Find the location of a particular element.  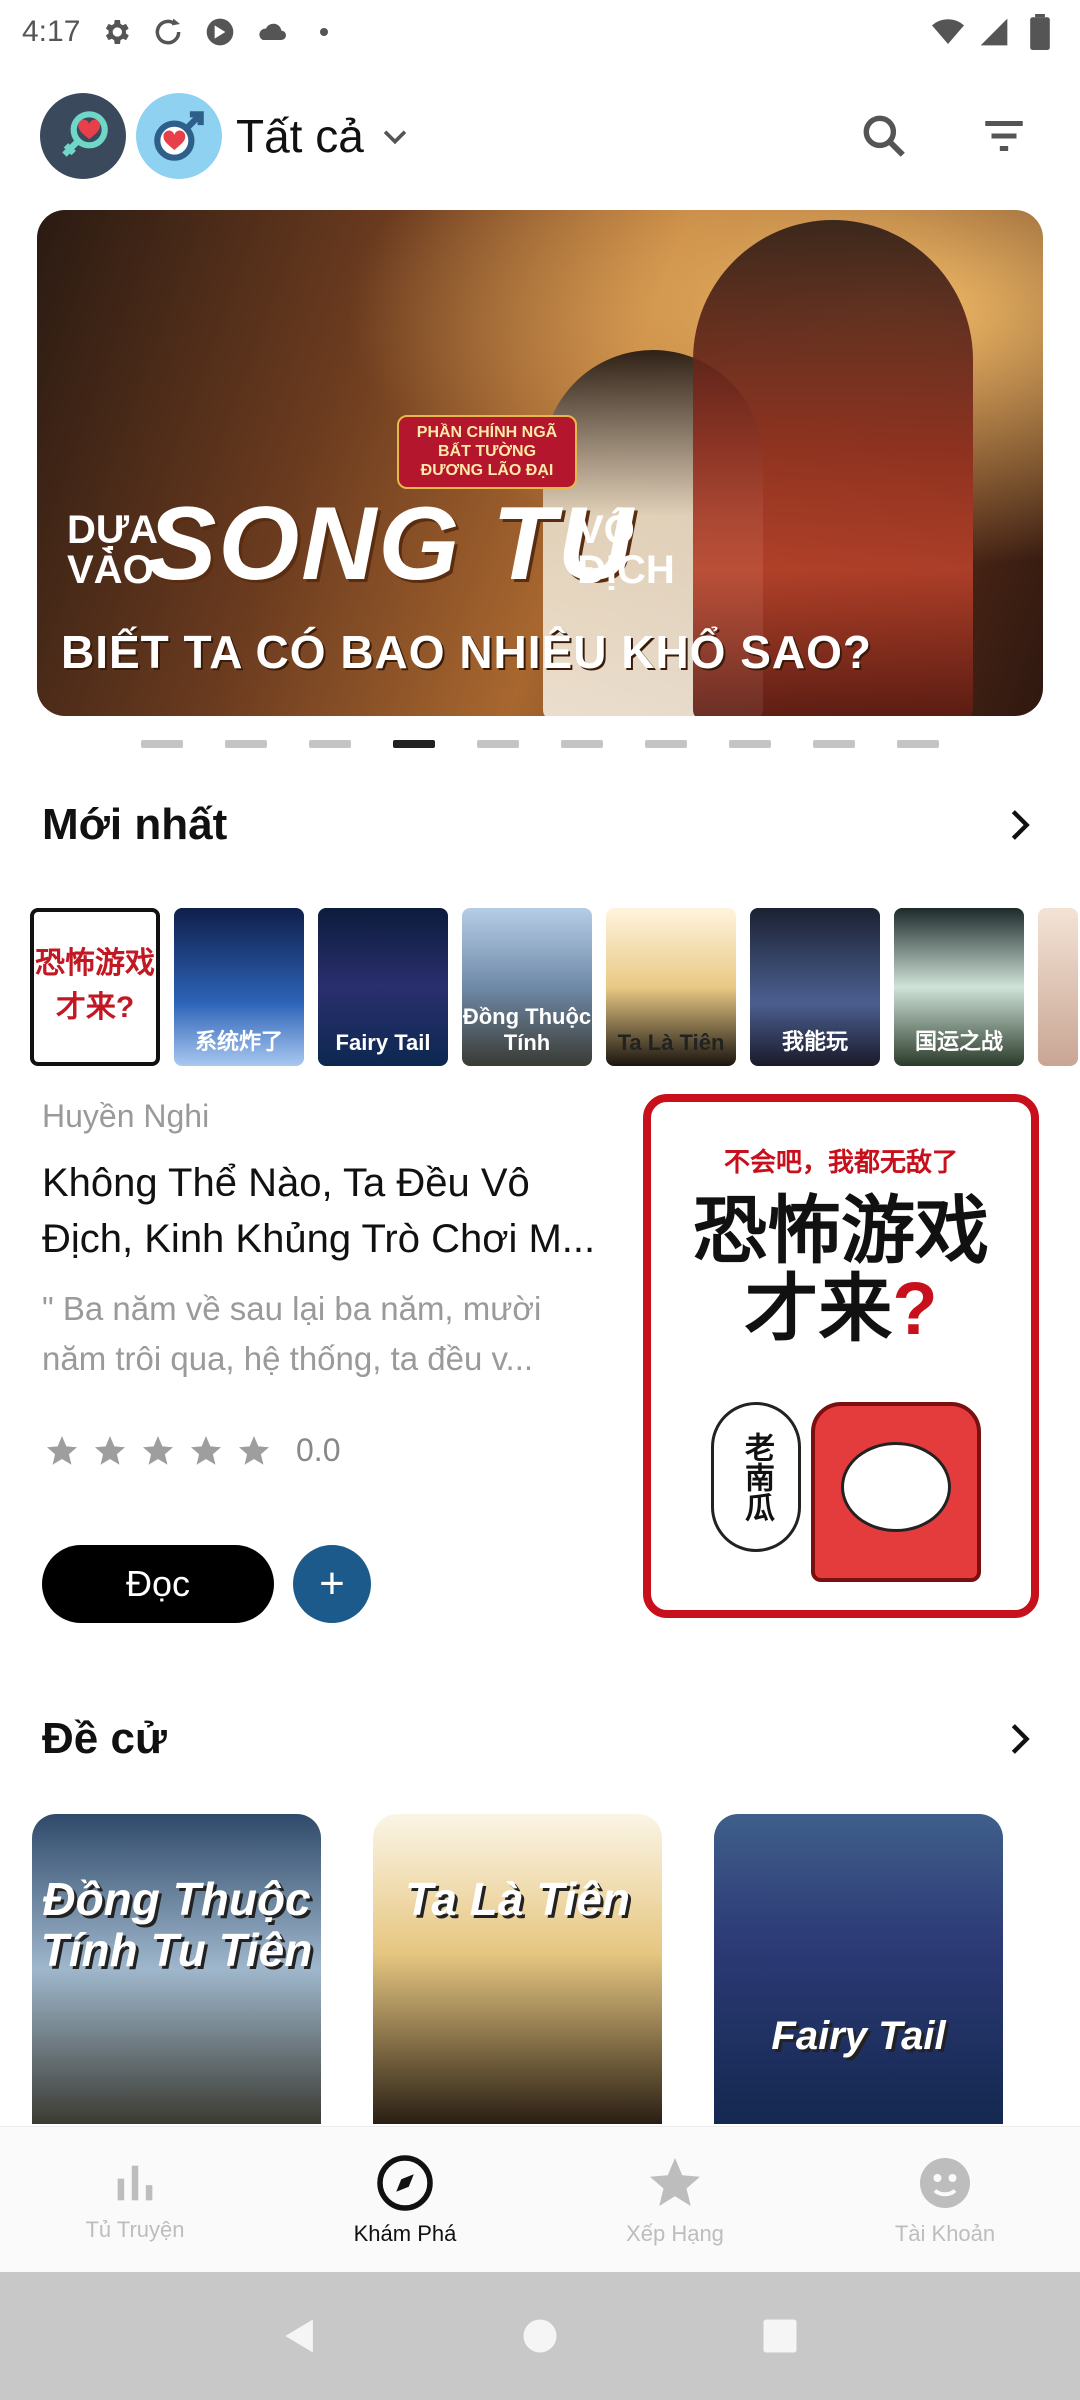

latest-thumb: 恐怖游戏才来? is located at coordinates (95, 987).